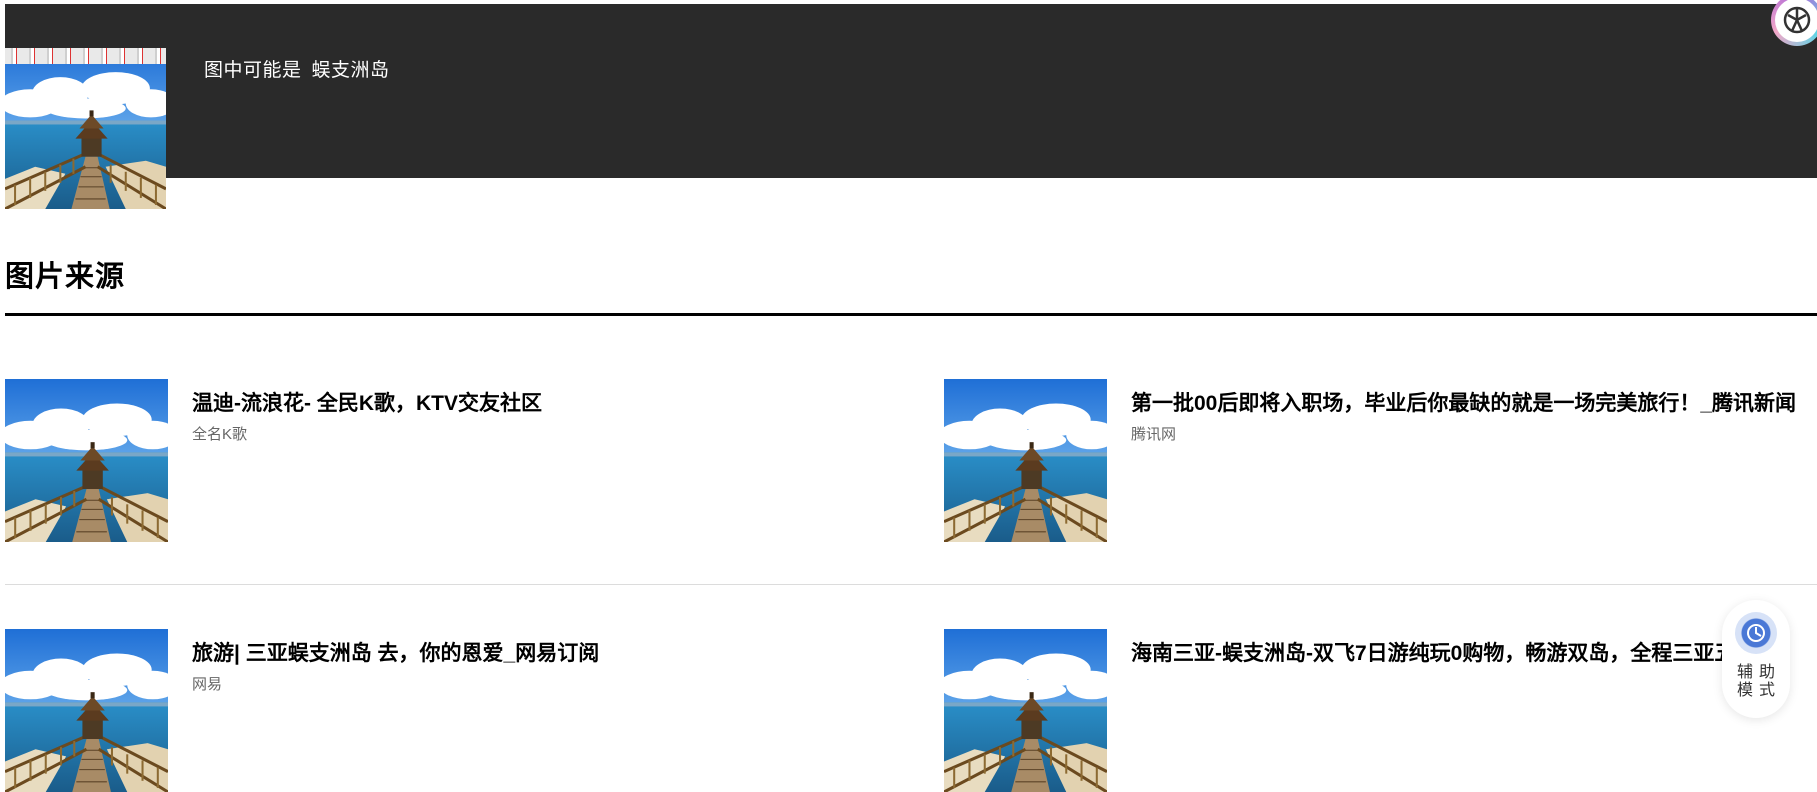 This screenshot has width=1817, height=792. Describe the element at coordinates (207, 684) in the screenshot. I see `result-source: 网易` at that location.